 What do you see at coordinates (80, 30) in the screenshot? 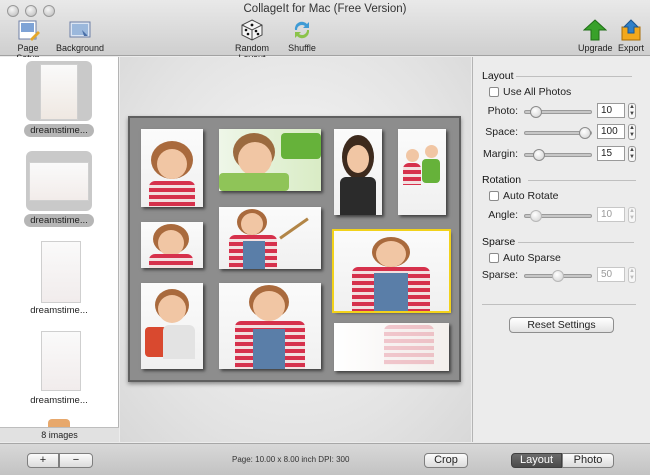
I see `background-icon` at bounding box center [80, 30].